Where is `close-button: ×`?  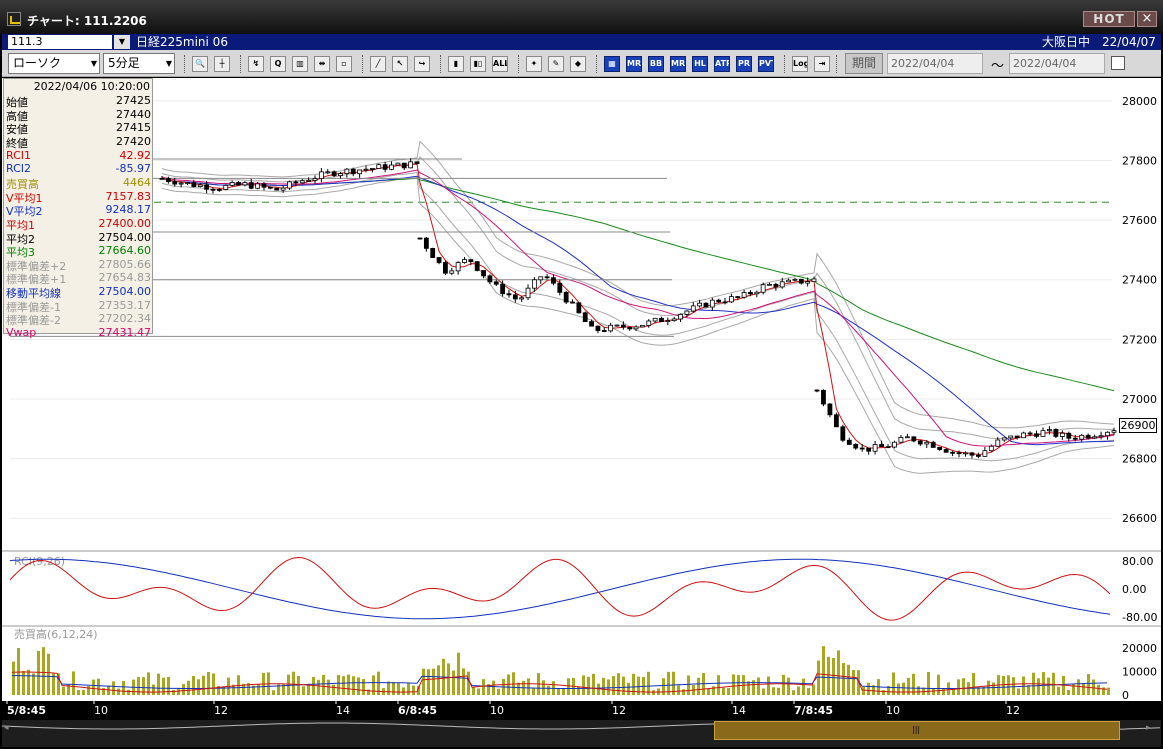
close-button: × is located at coordinates (1147, 19).